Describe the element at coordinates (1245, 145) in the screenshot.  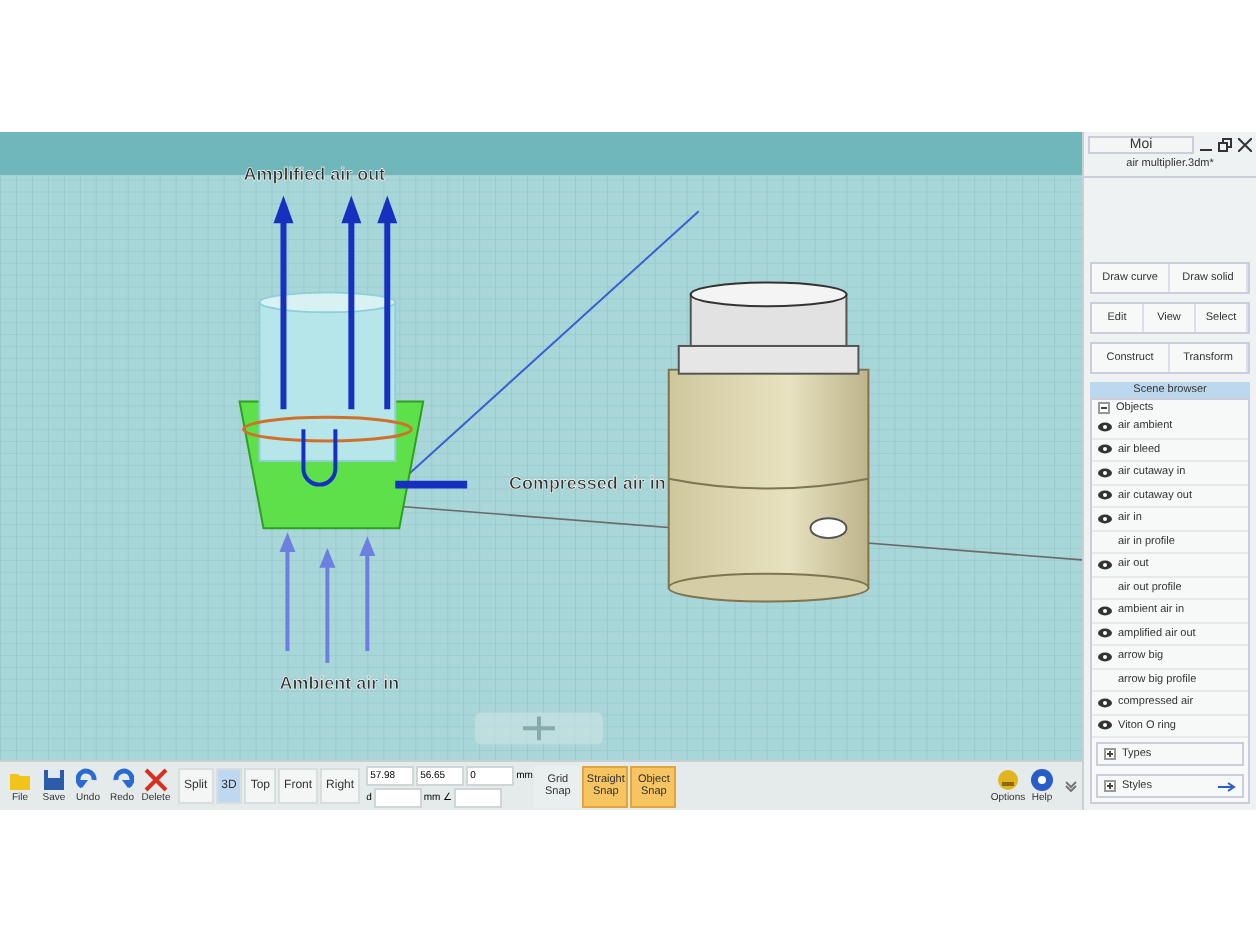
I see `close-icon` at that location.